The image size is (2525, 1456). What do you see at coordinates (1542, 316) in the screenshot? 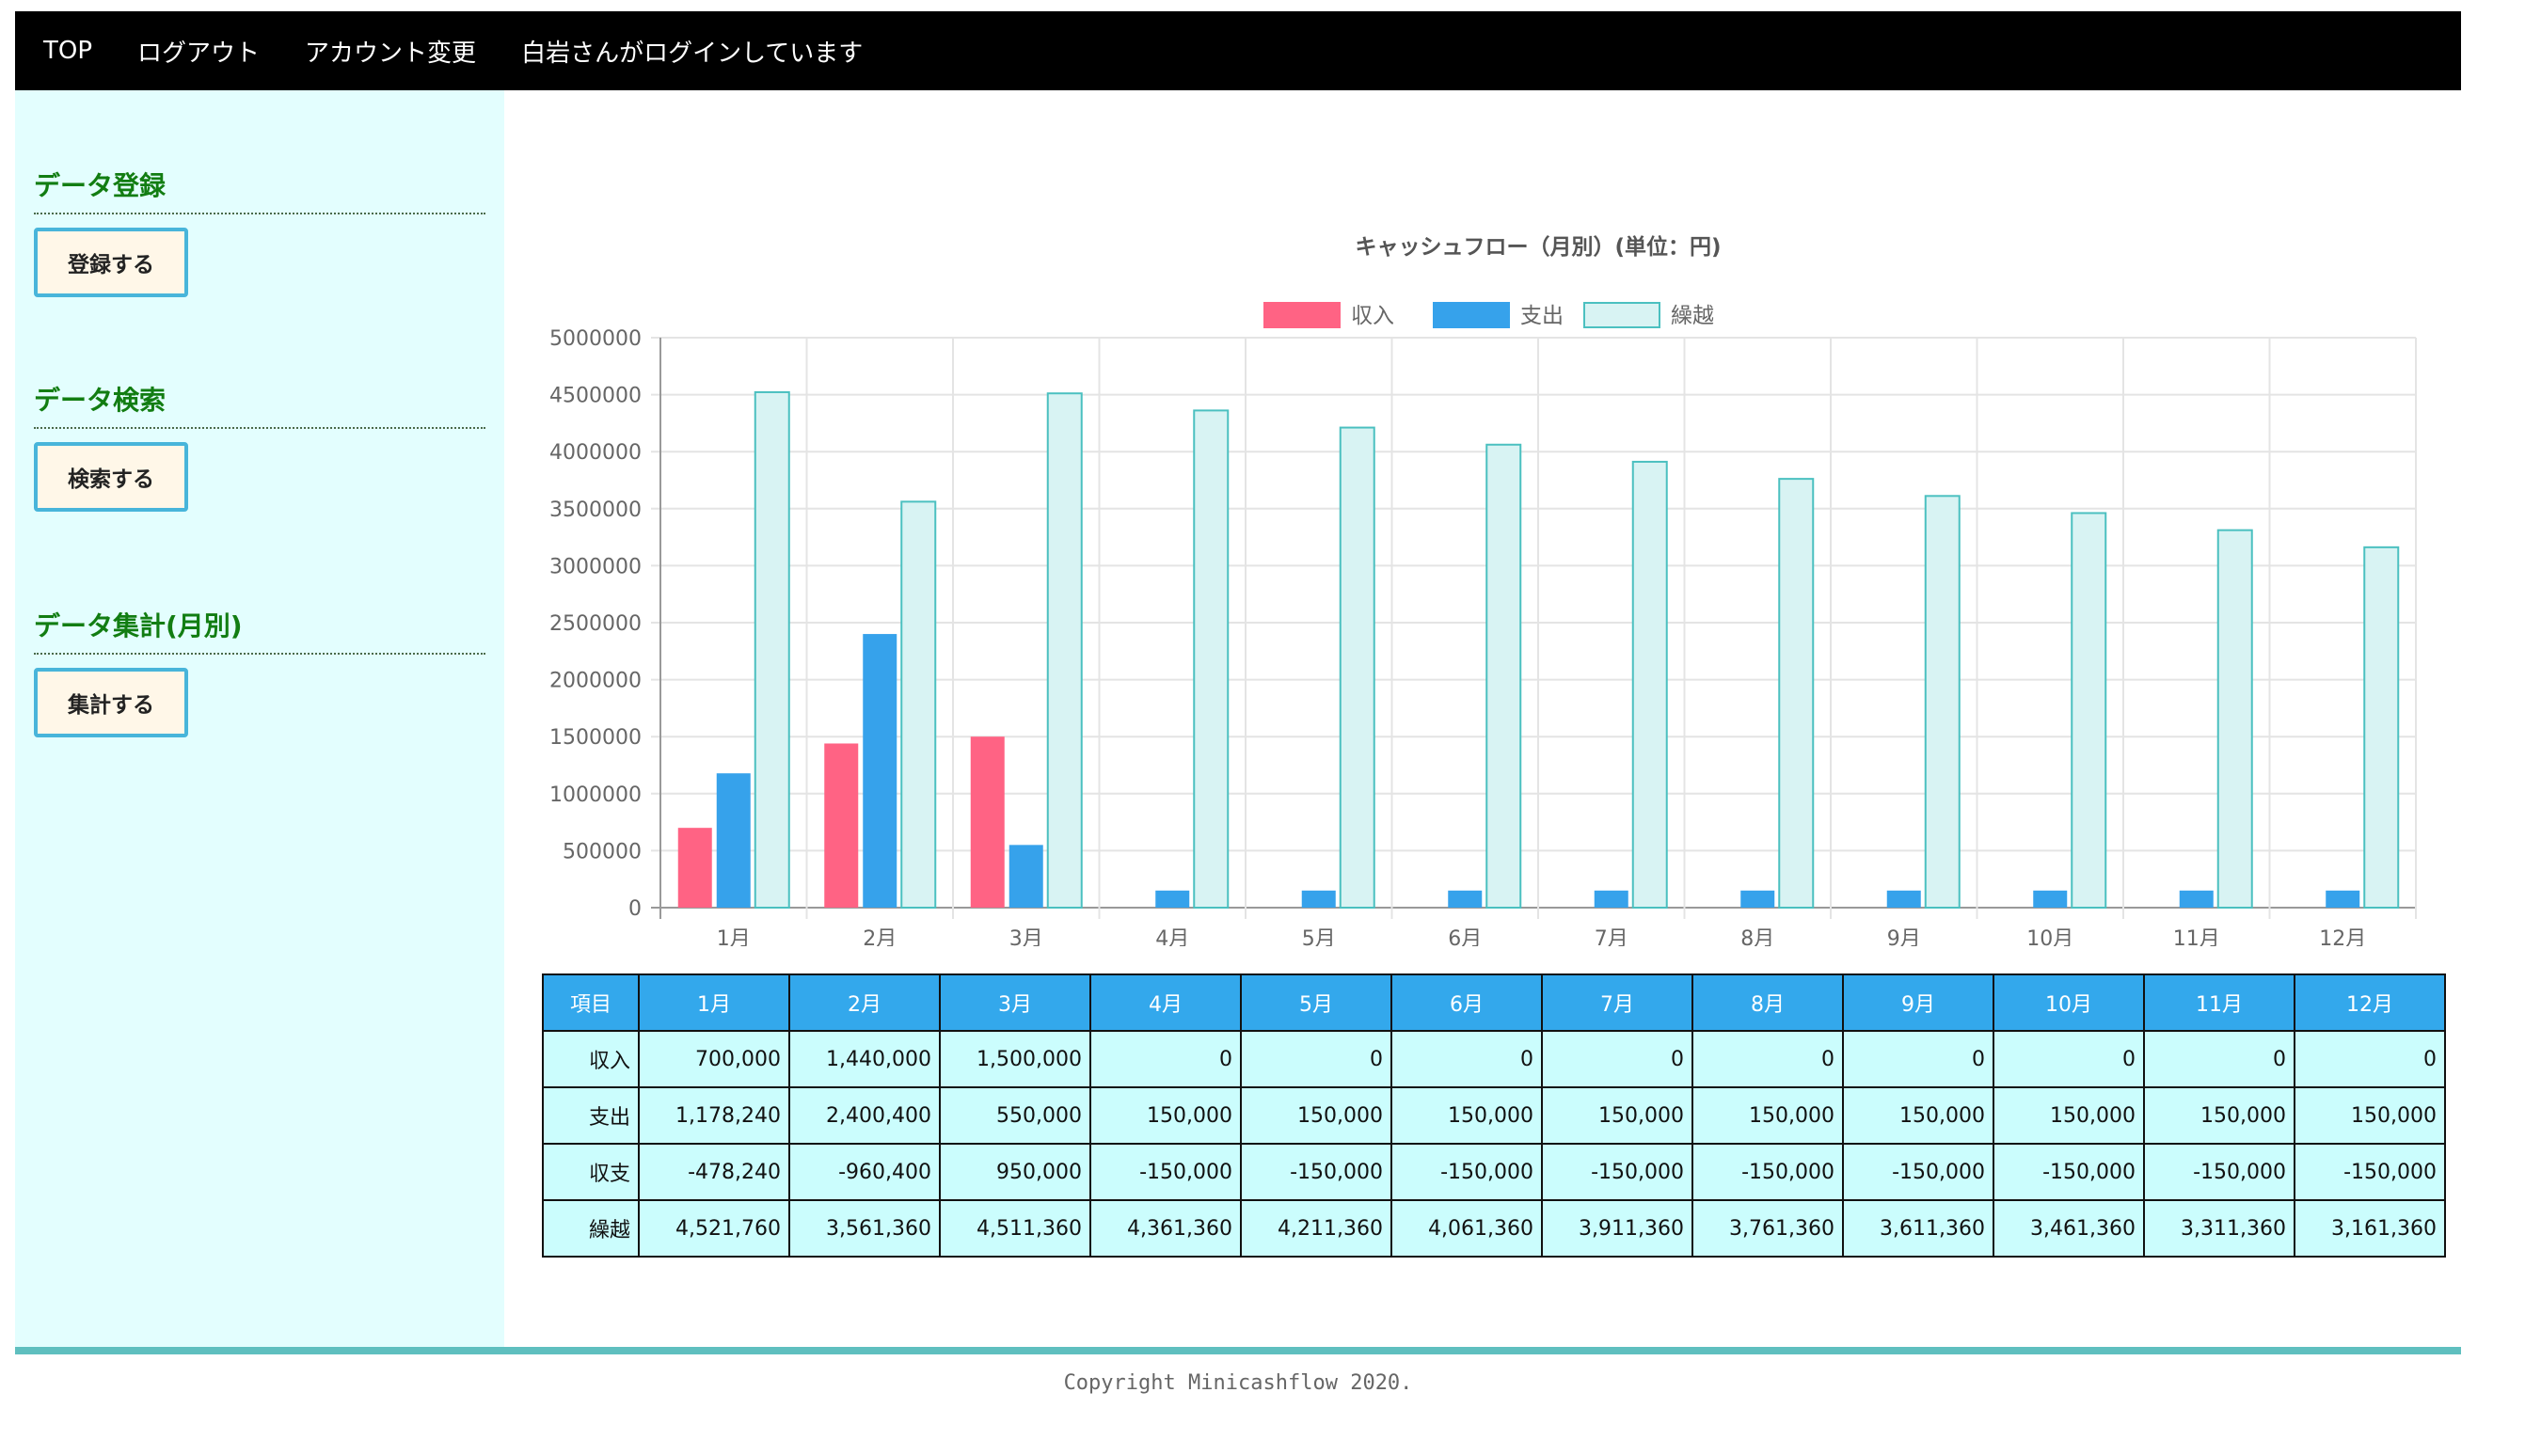
I see `legend-label: 支出` at bounding box center [1542, 316].